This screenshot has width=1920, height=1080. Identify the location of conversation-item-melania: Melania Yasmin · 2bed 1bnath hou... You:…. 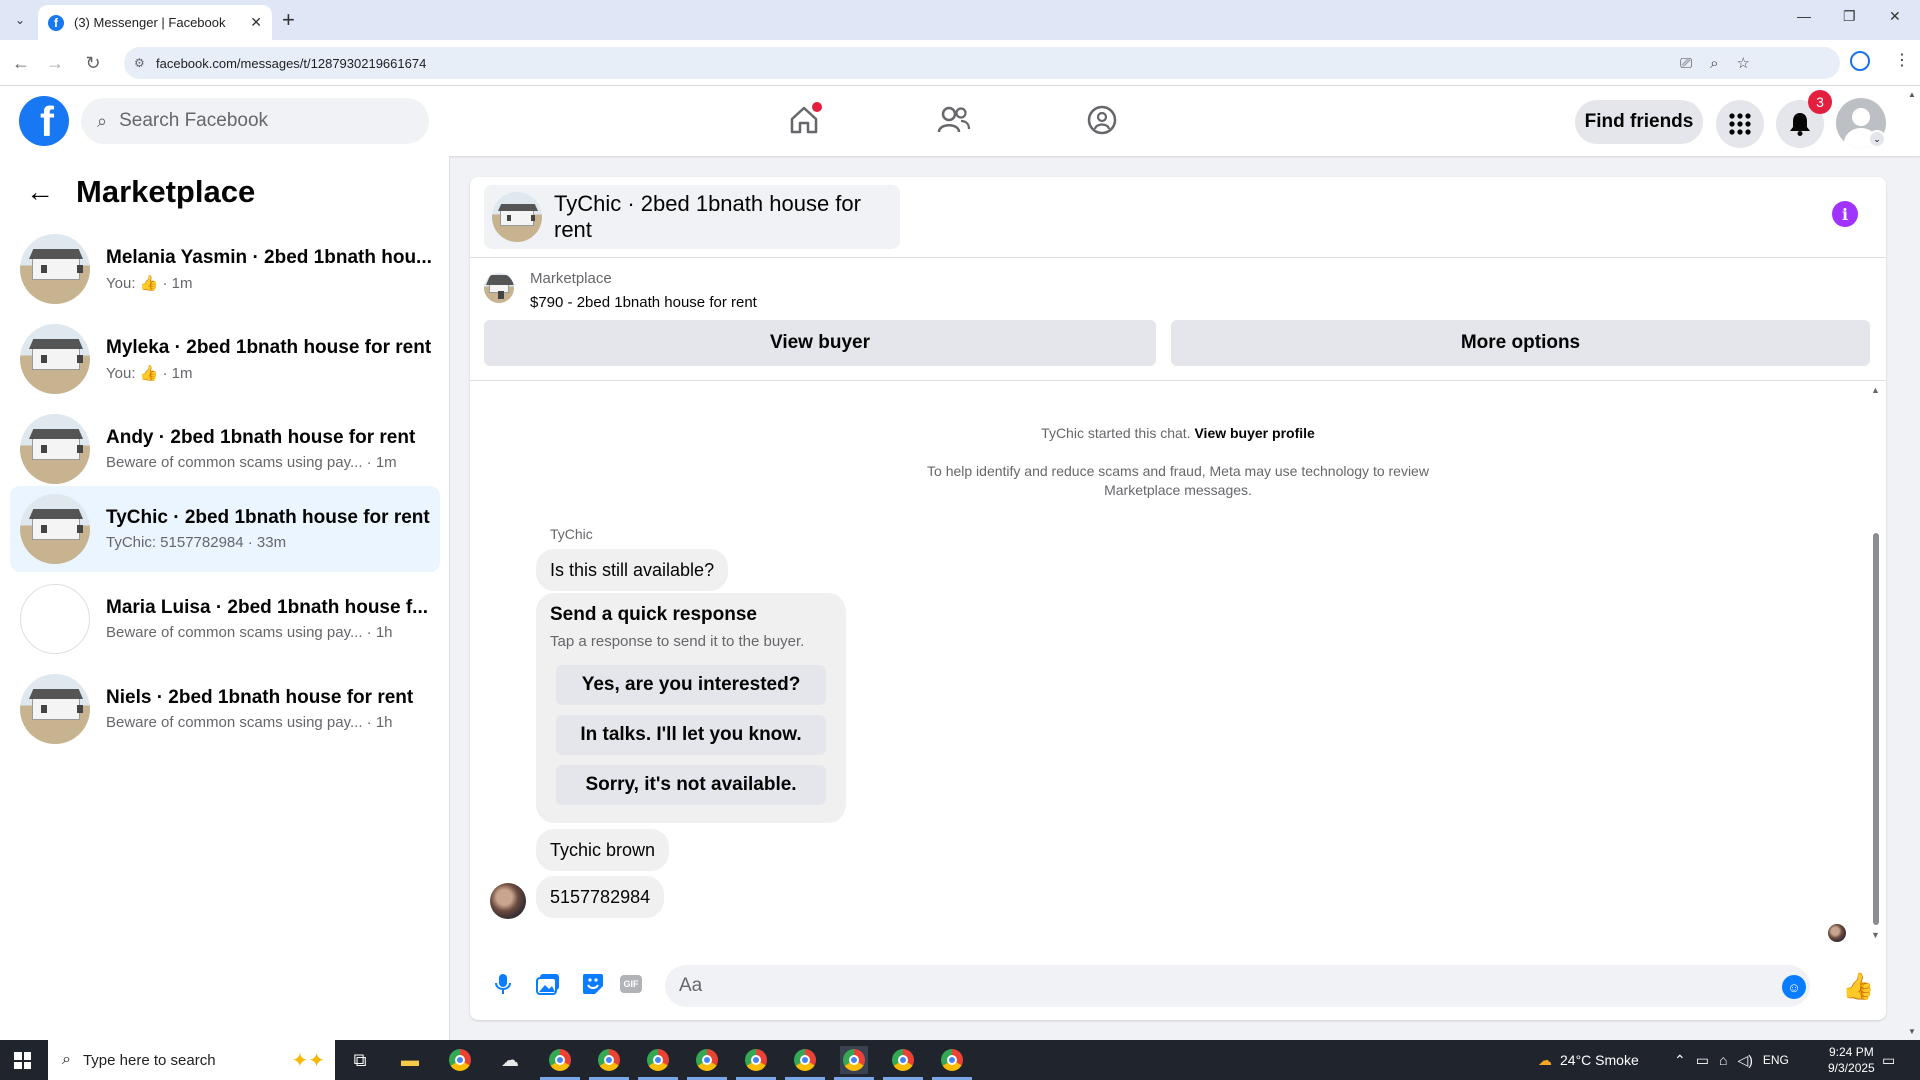
(225, 269).